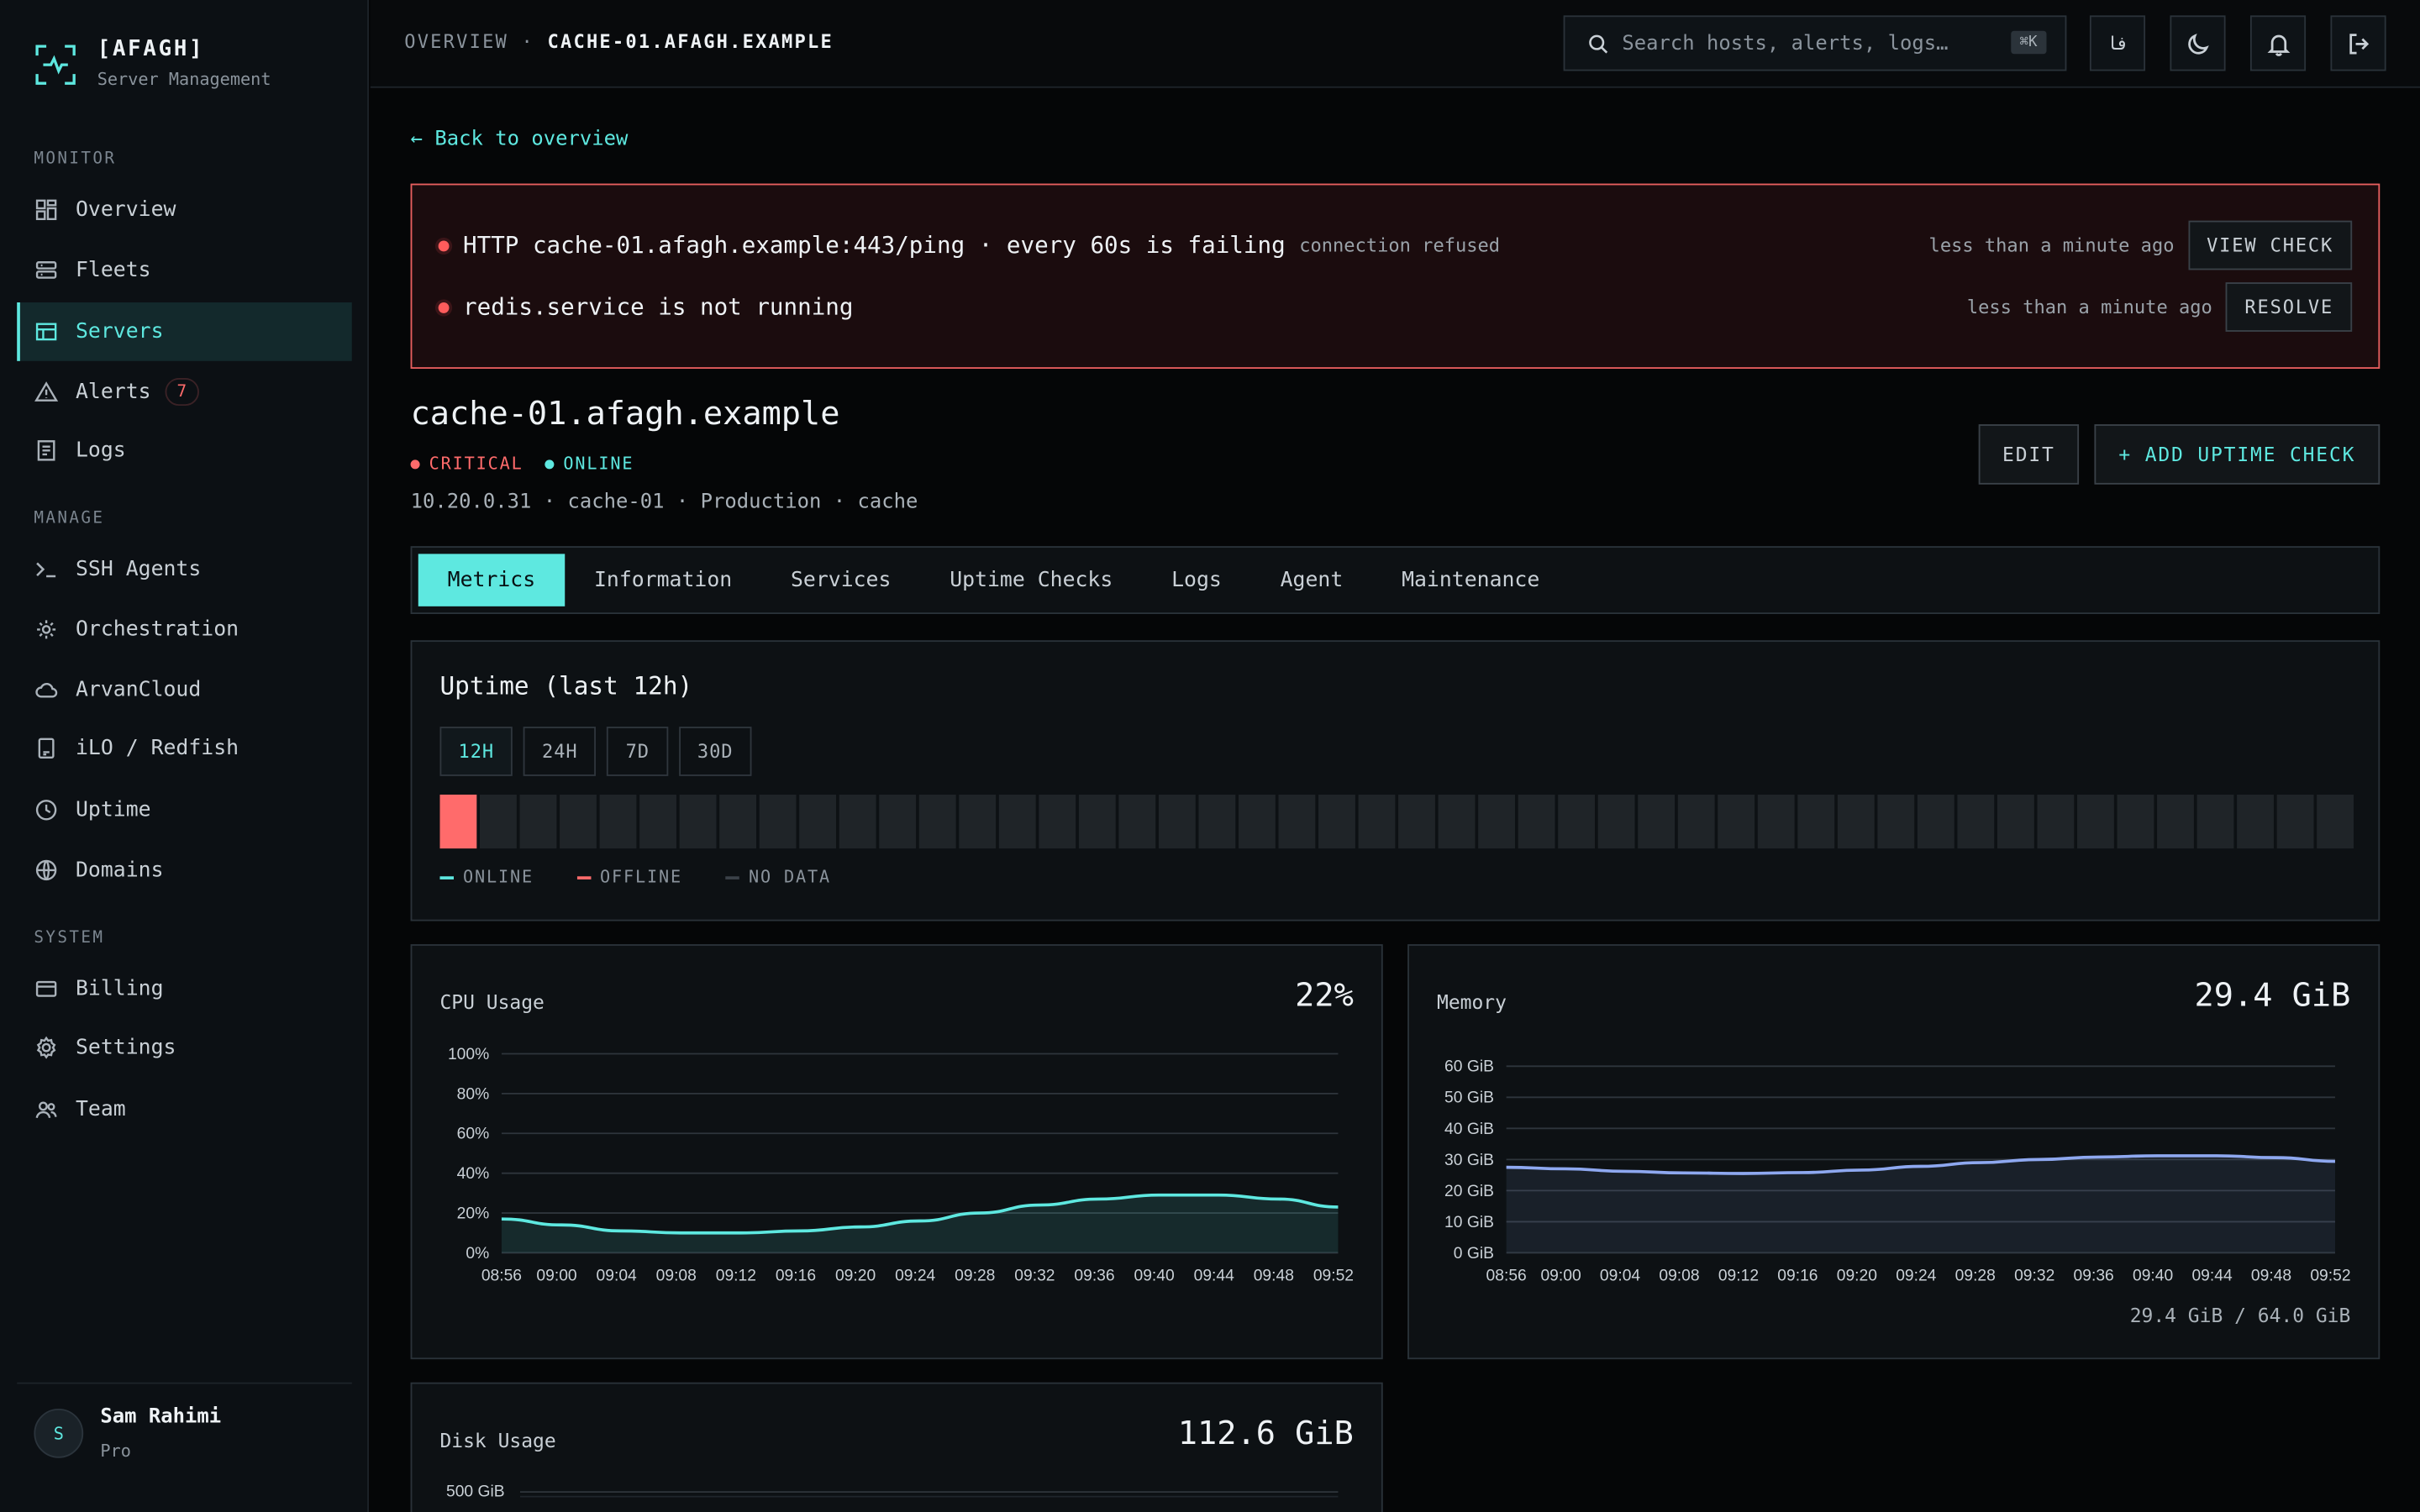 The width and height of the screenshot is (2420, 1512). Describe the element at coordinates (893, 1492) in the screenshot. I see `disk-chart: 500 GiB` at that location.